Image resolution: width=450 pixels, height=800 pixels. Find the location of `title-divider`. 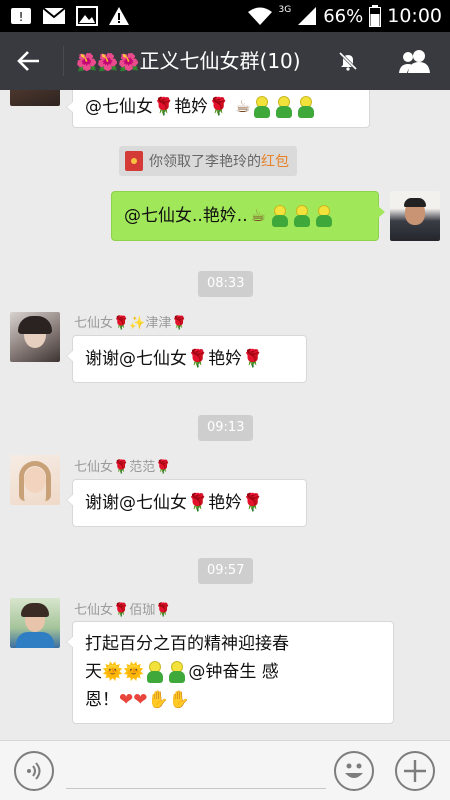

title-divider is located at coordinates (63, 61).